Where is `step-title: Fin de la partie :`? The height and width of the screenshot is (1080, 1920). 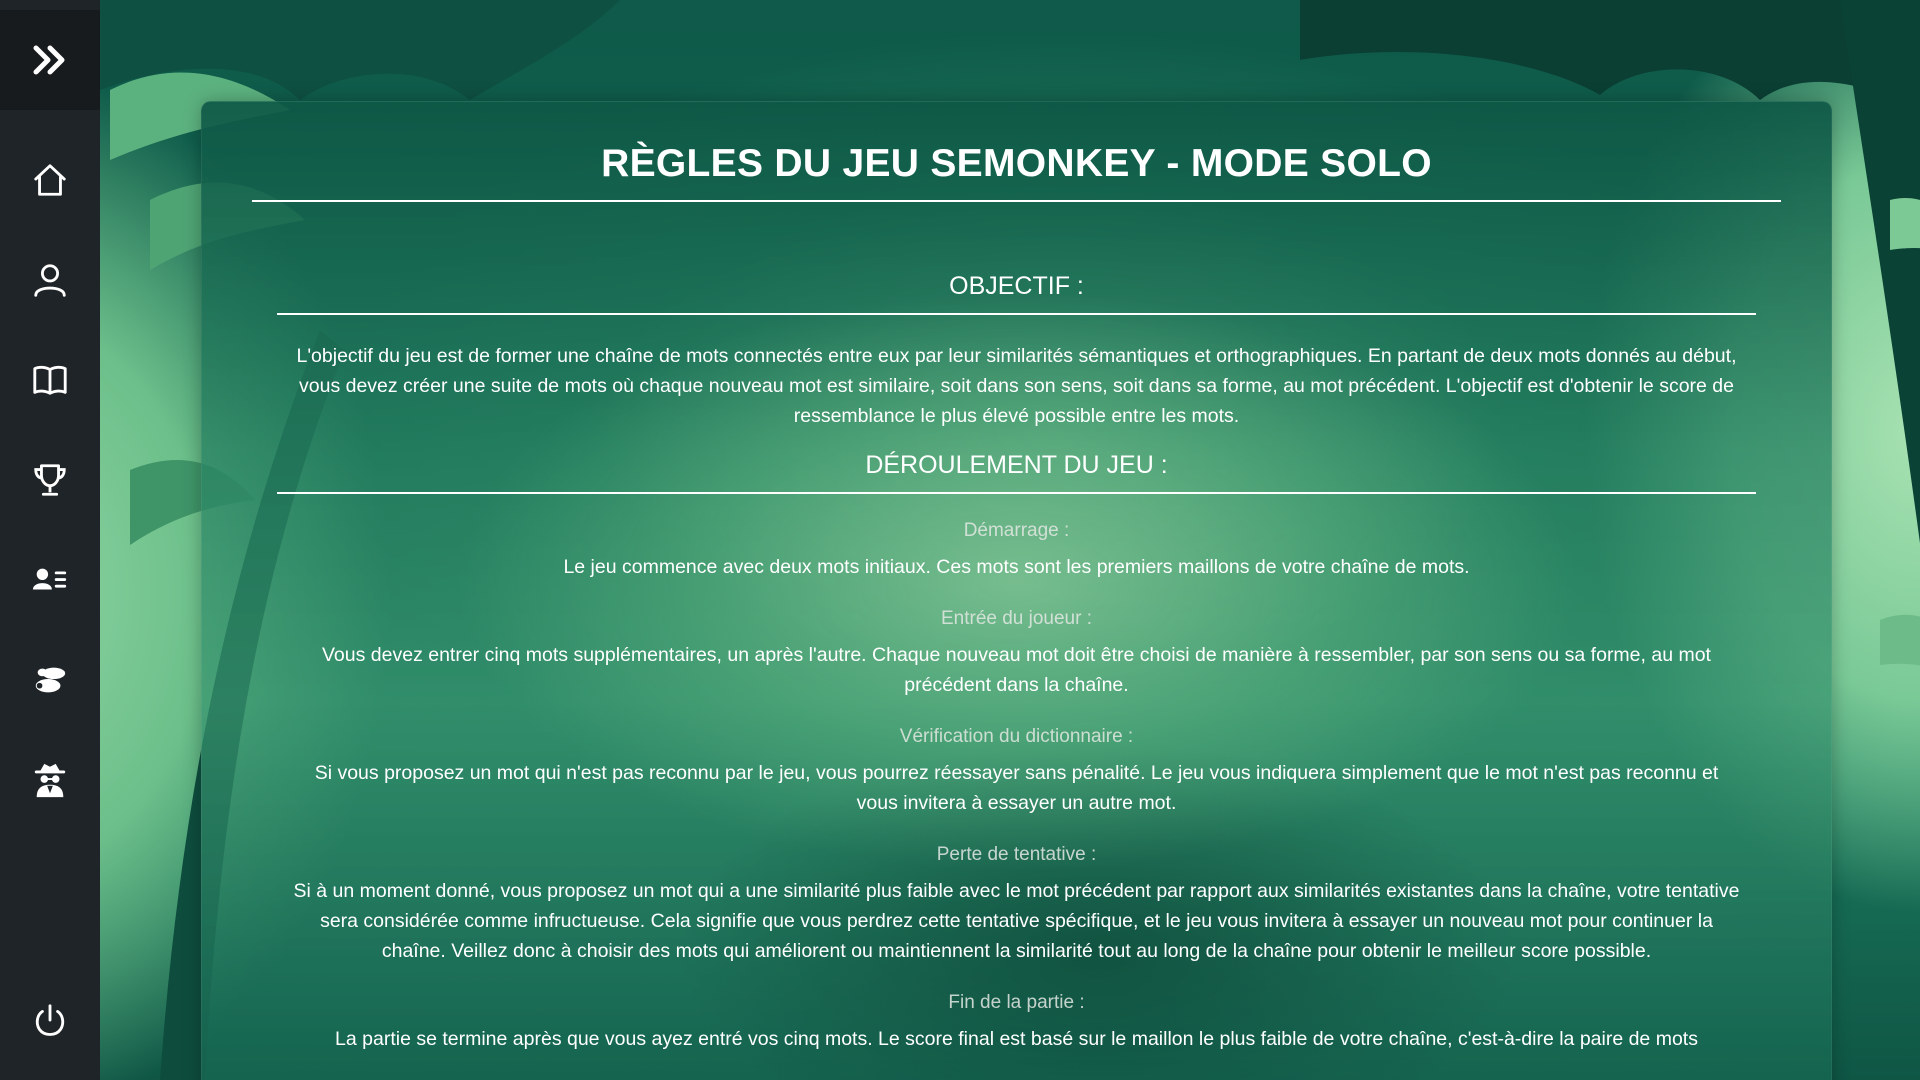
step-title: Fin de la partie : is located at coordinates (1016, 1002).